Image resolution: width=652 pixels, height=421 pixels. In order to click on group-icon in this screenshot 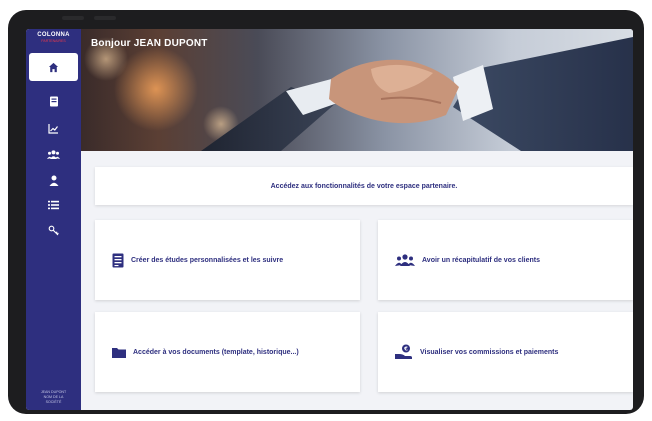, I will do `click(405, 259)`.